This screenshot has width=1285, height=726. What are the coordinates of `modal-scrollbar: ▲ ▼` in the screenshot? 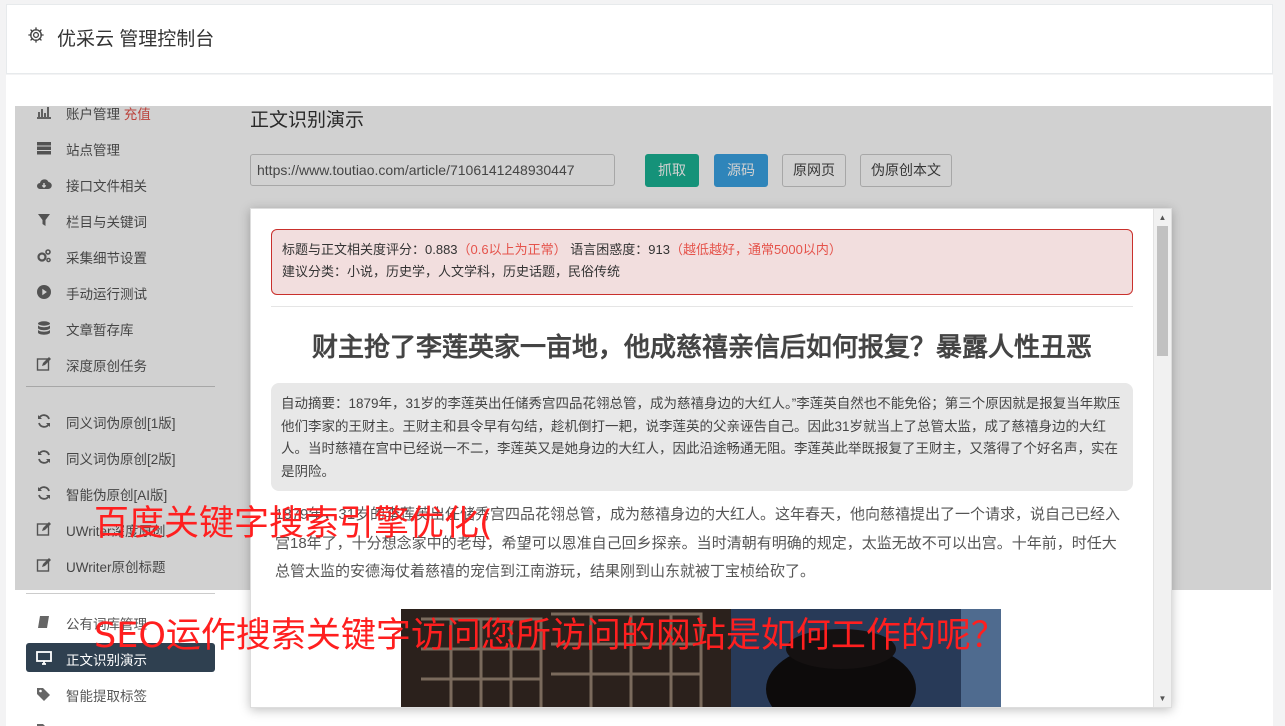 It's located at (1162, 458).